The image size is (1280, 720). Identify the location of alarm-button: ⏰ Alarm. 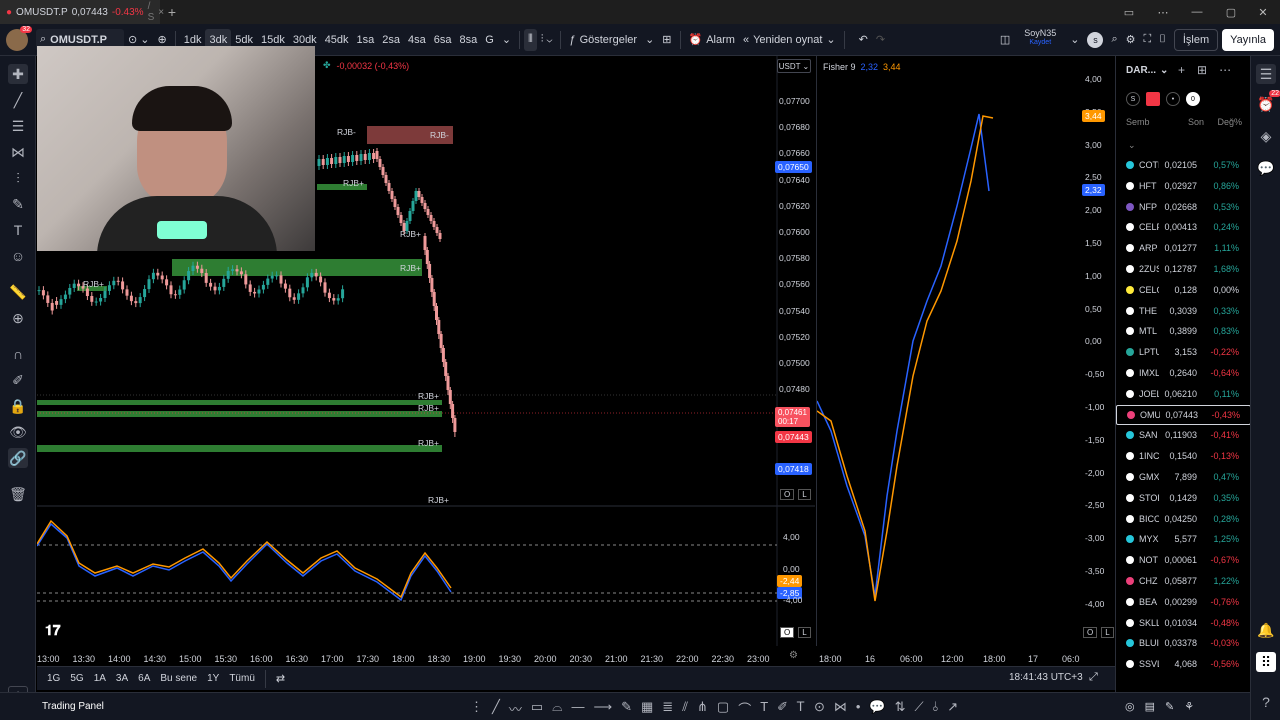
(712, 40).